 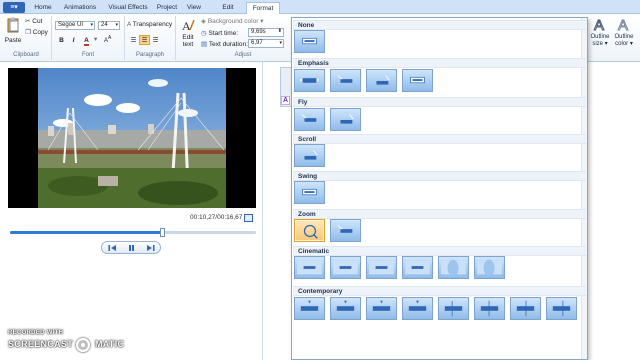 What do you see at coordinates (216, 217) in the screenshot?
I see `playback-timecode: 00:10,27/00:16,67` at bounding box center [216, 217].